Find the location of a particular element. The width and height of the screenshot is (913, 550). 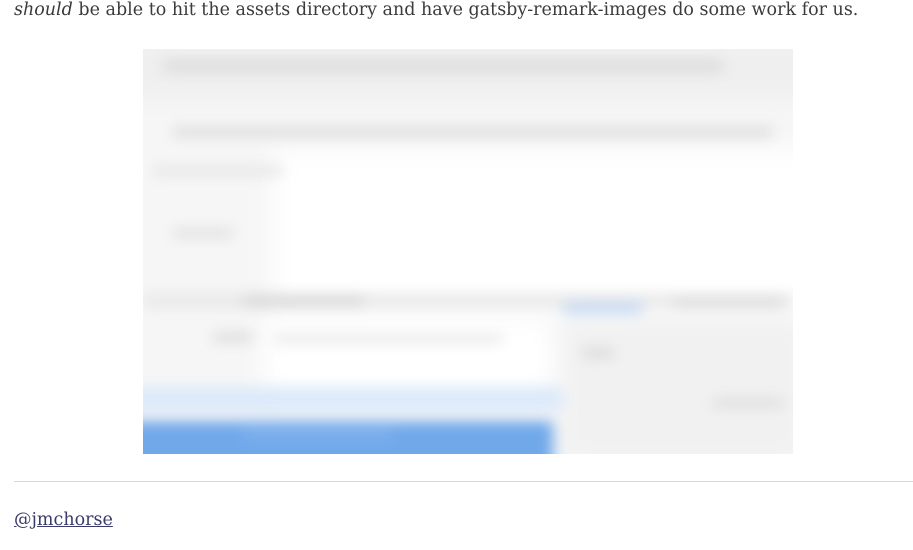

para-emphasis: should is located at coordinates (43, 10).